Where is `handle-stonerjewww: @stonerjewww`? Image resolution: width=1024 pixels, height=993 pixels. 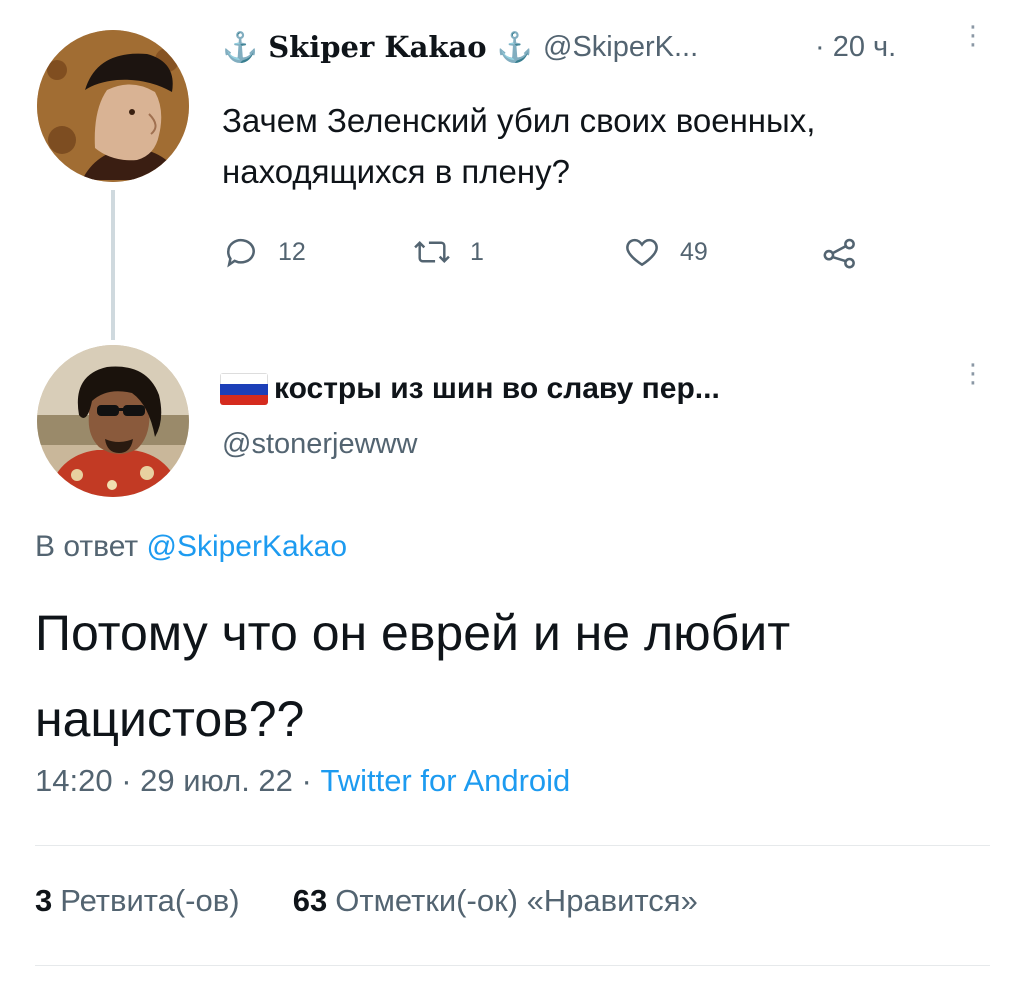 handle-stonerjewww: @stonerjewww is located at coordinates (319, 444).